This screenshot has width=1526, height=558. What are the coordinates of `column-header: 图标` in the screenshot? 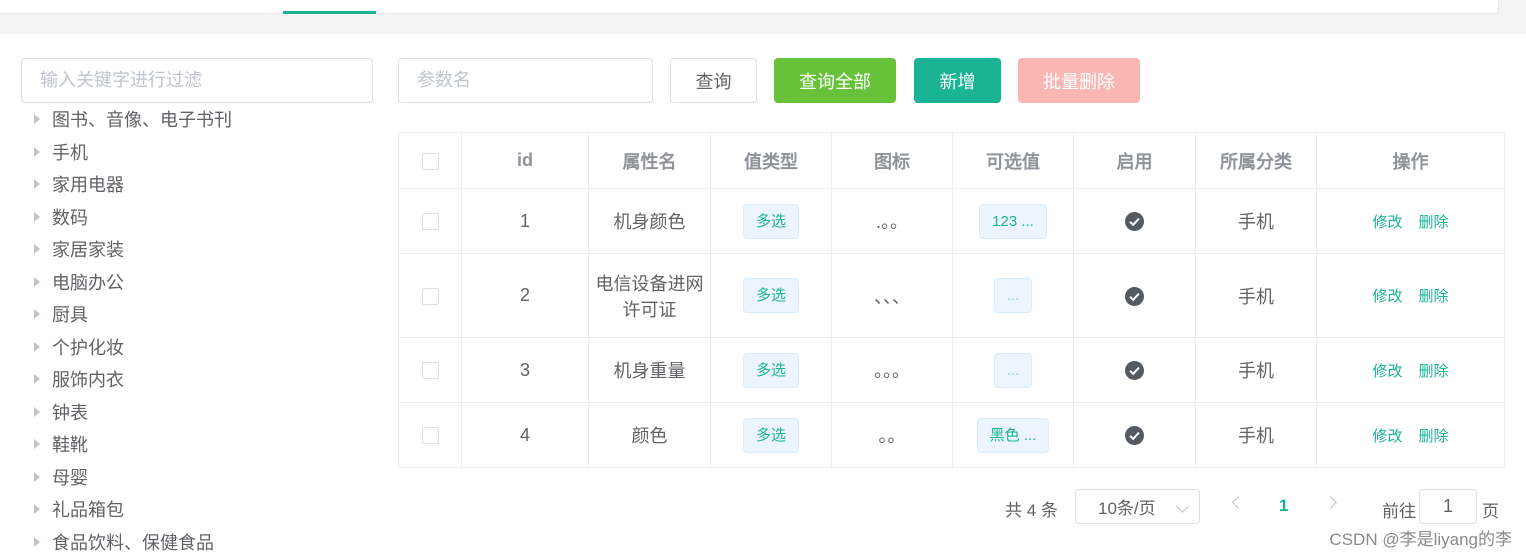 It's located at (892, 161).